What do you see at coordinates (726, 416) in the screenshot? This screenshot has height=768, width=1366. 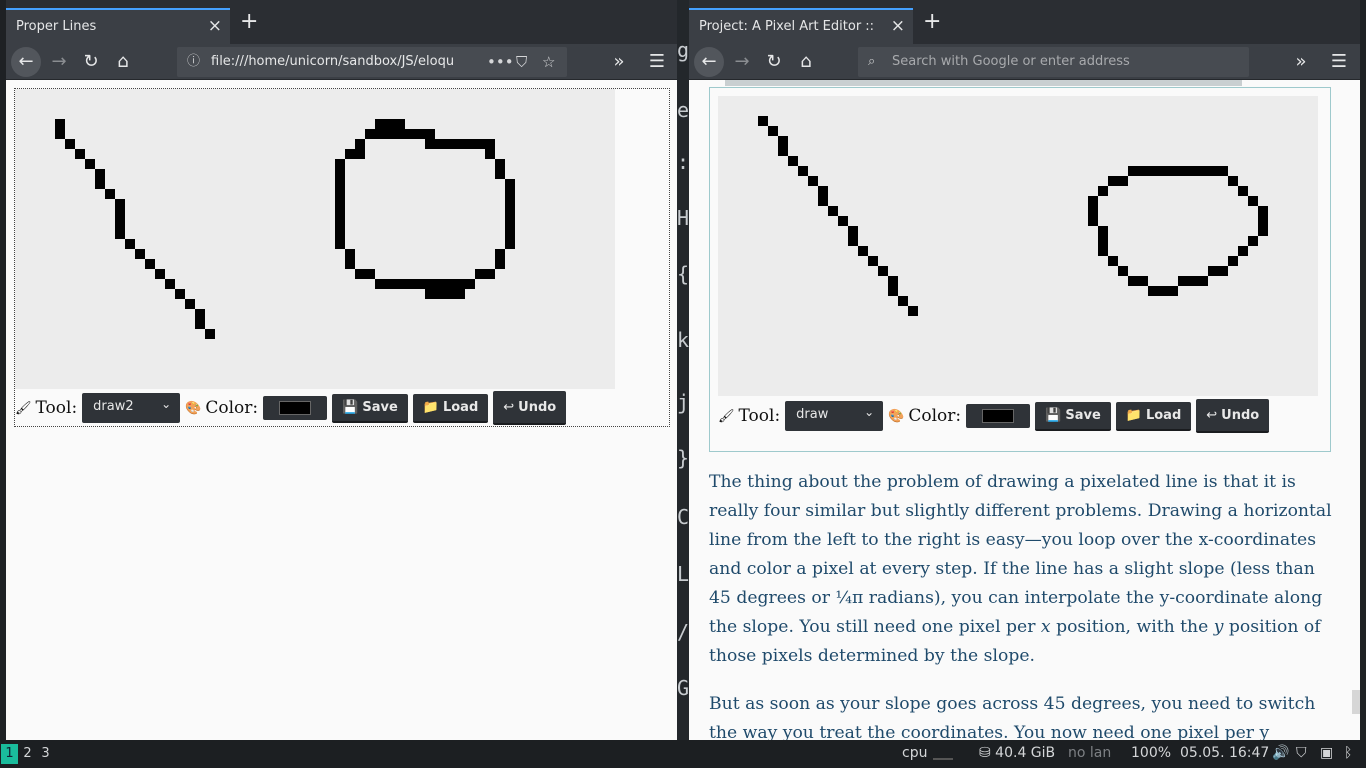 I see `paintbrush-icon: 🖌` at bounding box center [726, 416].